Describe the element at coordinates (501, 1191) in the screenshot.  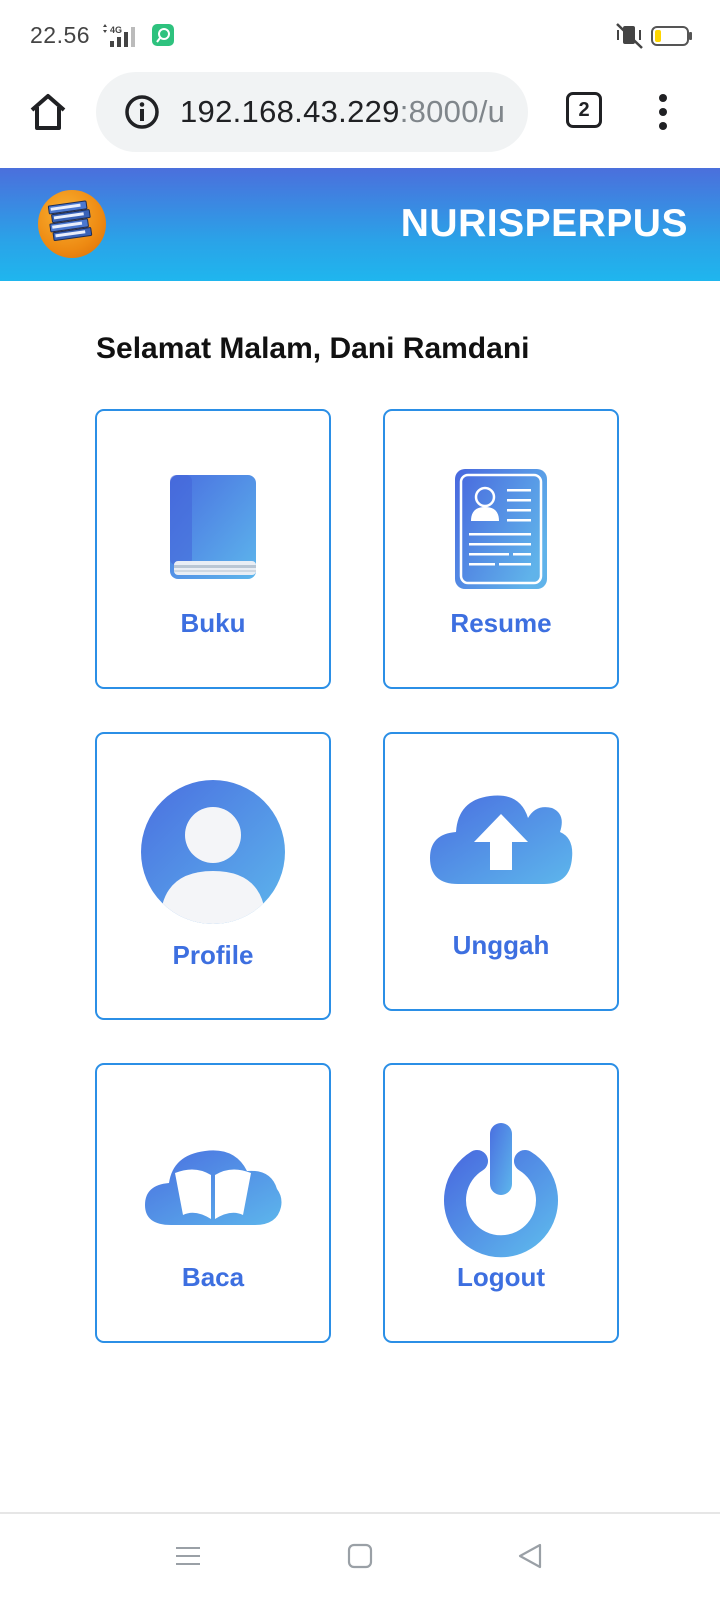
I see `power-icon` at that location.